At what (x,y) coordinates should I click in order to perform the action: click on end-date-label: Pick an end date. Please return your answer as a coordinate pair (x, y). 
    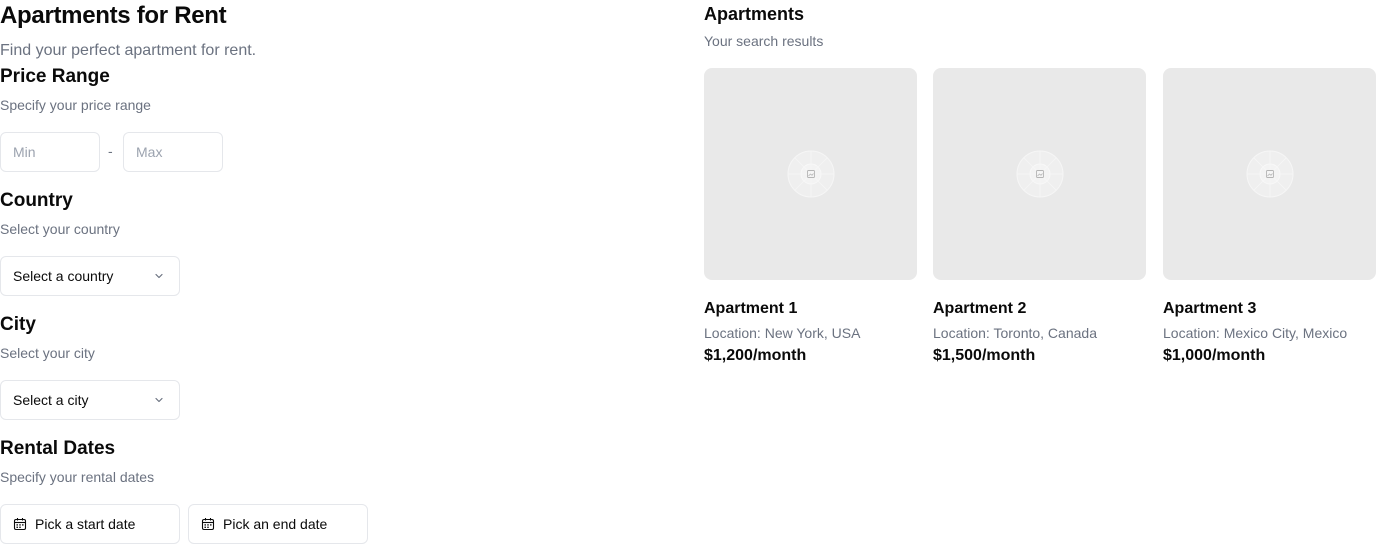
    Looking at the image, I should click on (275, 524).